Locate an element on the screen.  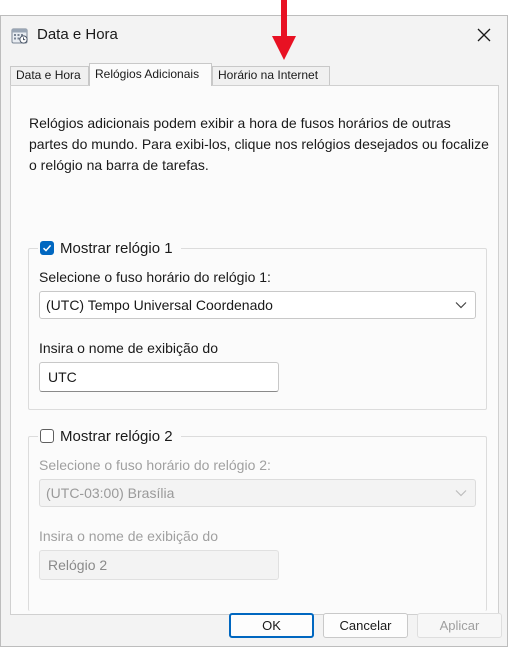
clock1-timezone-select: (UTC) Tempo Universal Coordenado is located at coordinates (257, 305).